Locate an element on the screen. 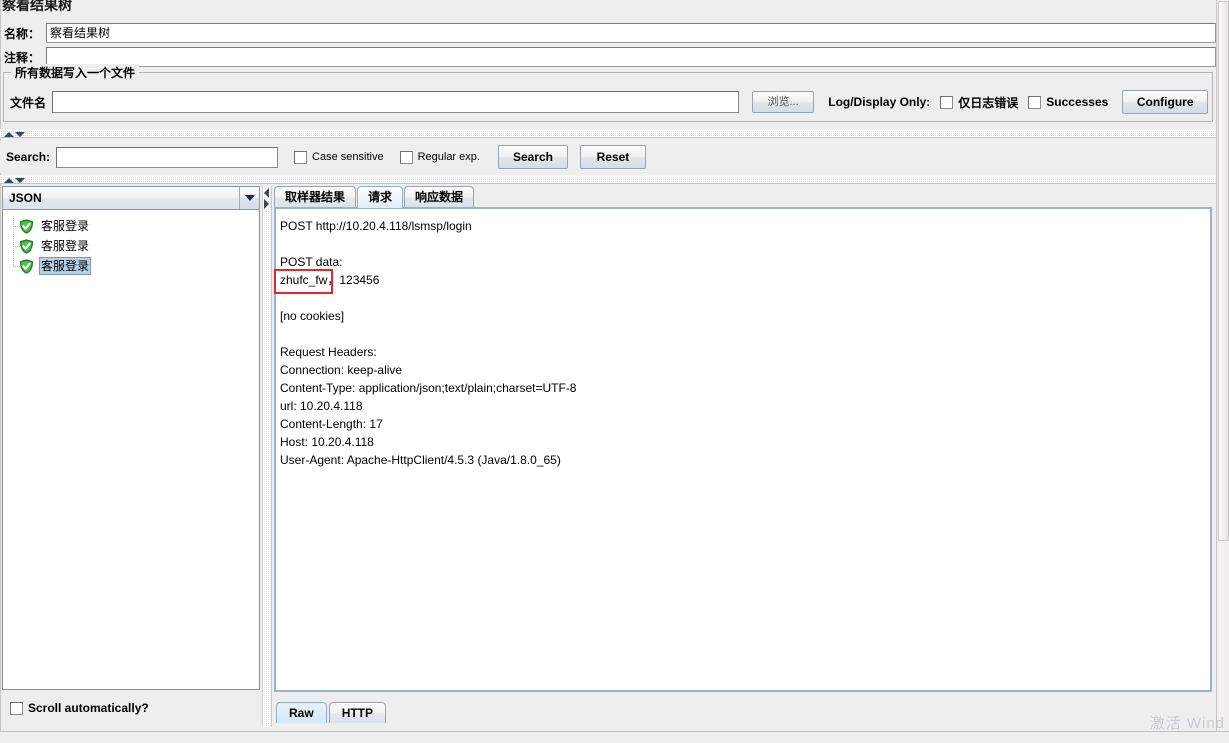 The height and width of the screenshot is (743, 1229). name-label: 名称： is located at coordinates (22, 33).